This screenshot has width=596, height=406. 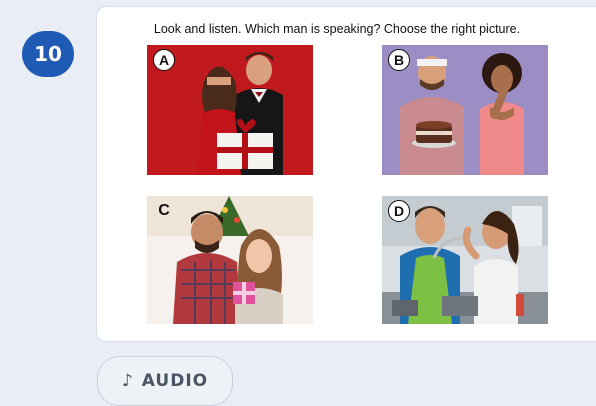 What do you see at coordinates (164, 60) in the screenshot?
I see `option-a-label: A` at bounding box center [164, 60].